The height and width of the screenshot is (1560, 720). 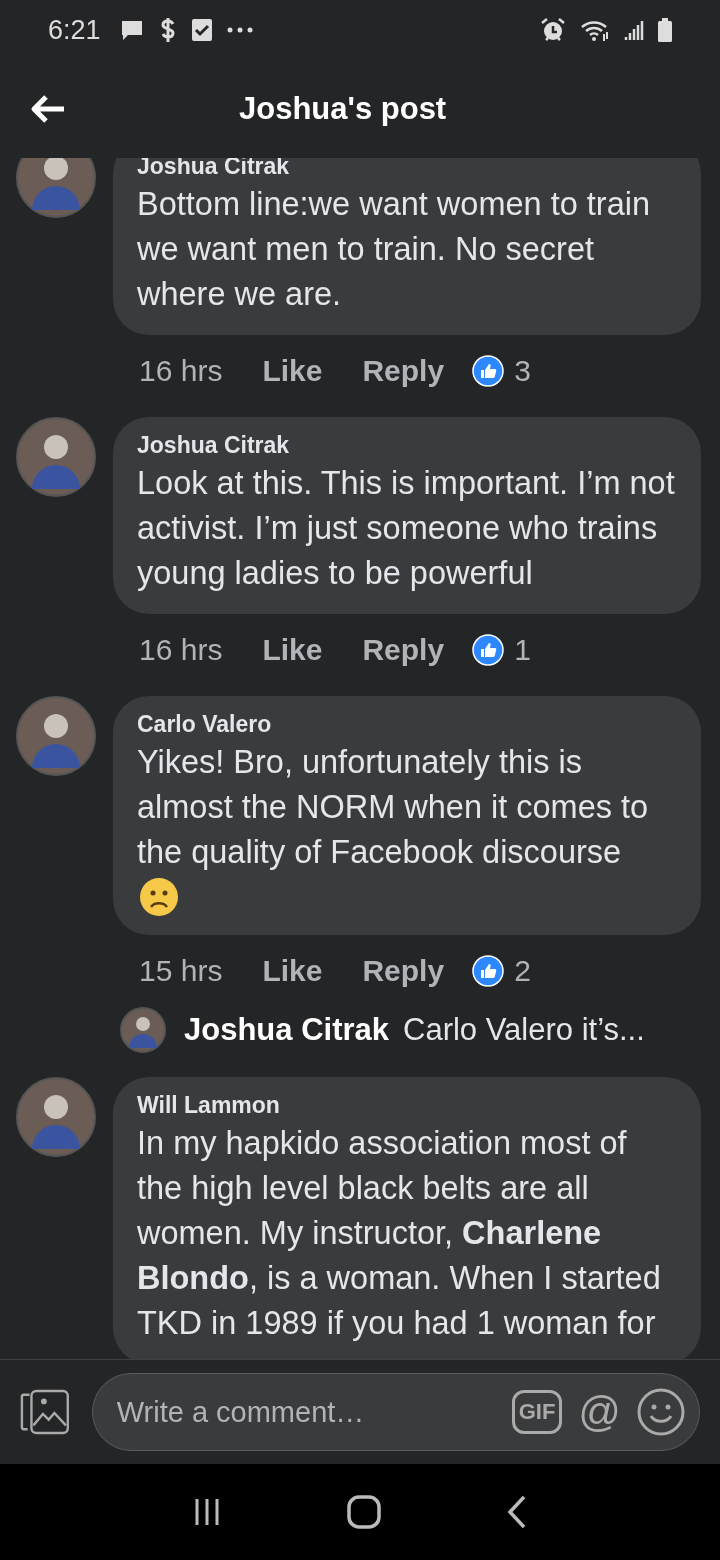 What do you see at coordinates (634, 30) in the screenshot?
I see `signal-icon` at bounding box center [634, 30].